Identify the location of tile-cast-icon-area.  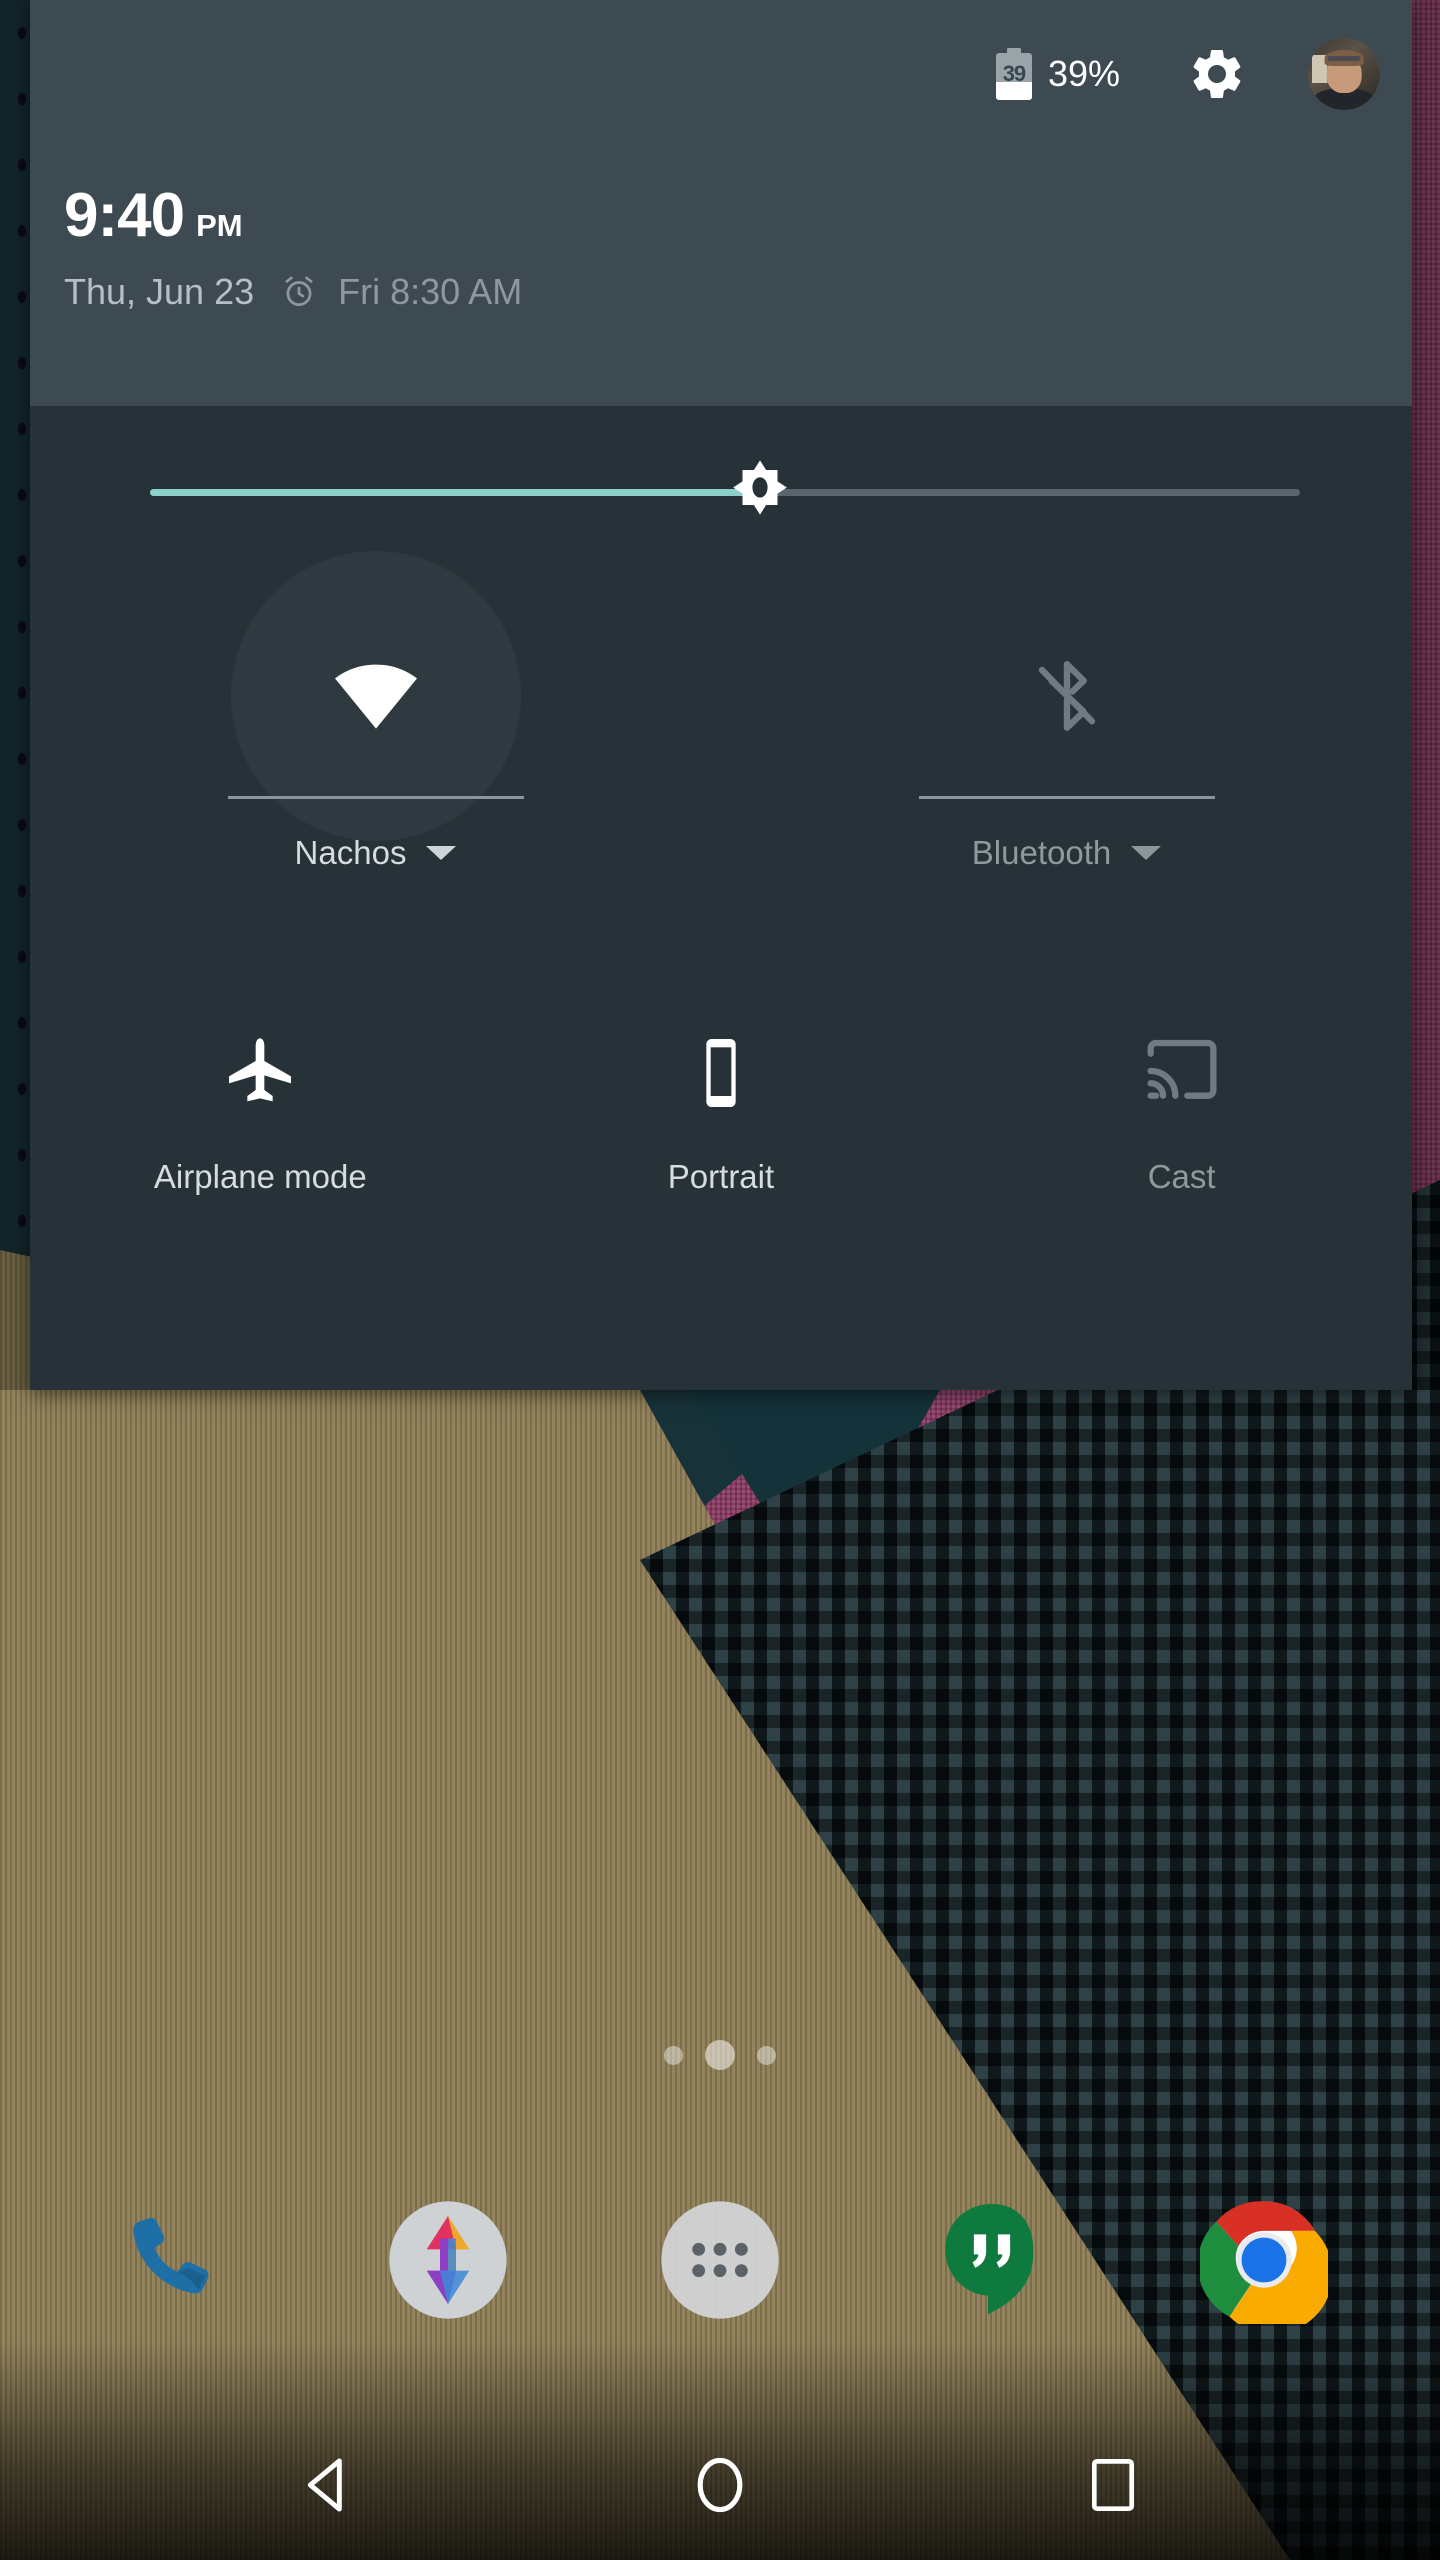
(1182, 1073).